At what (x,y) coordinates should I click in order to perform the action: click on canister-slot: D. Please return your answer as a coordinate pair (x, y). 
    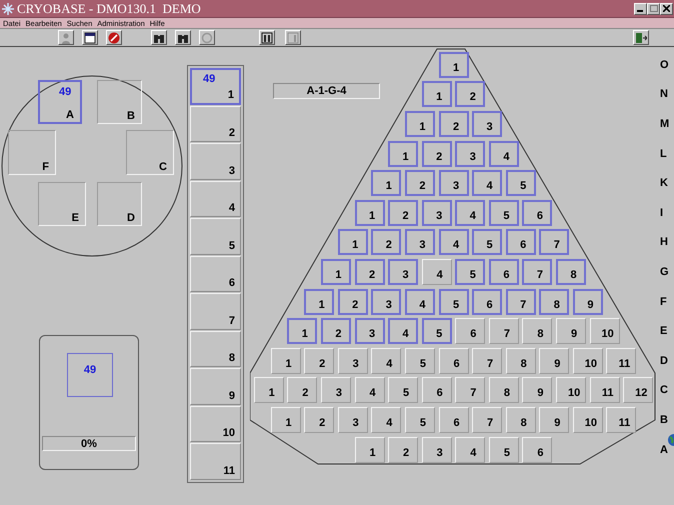
    Looking at the image, I should click on (119, 204).